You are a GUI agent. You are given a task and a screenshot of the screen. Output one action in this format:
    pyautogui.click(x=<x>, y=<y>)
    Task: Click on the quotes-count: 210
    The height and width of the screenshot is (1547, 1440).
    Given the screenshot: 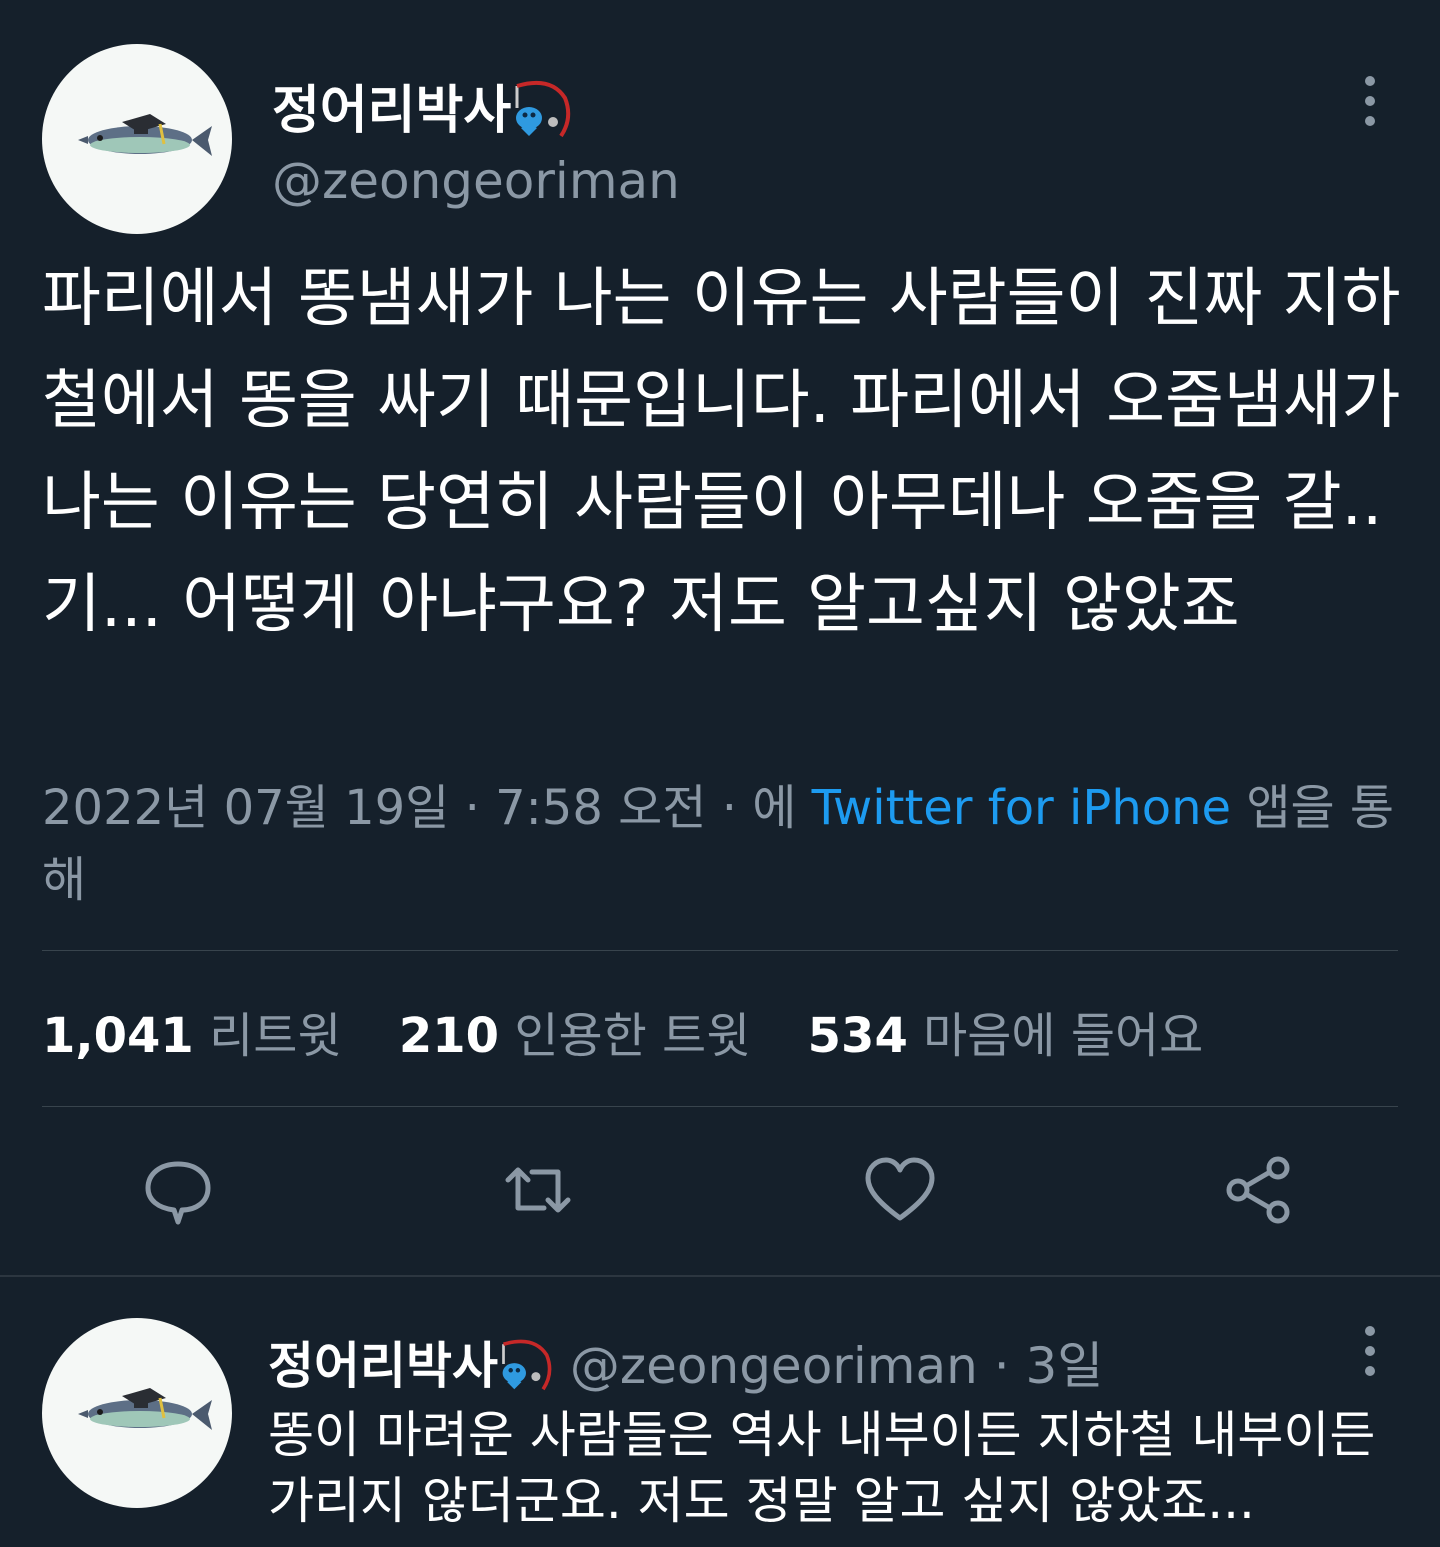 What is the action you would take?
    pyautogui.click(x=449, y=1036)
    